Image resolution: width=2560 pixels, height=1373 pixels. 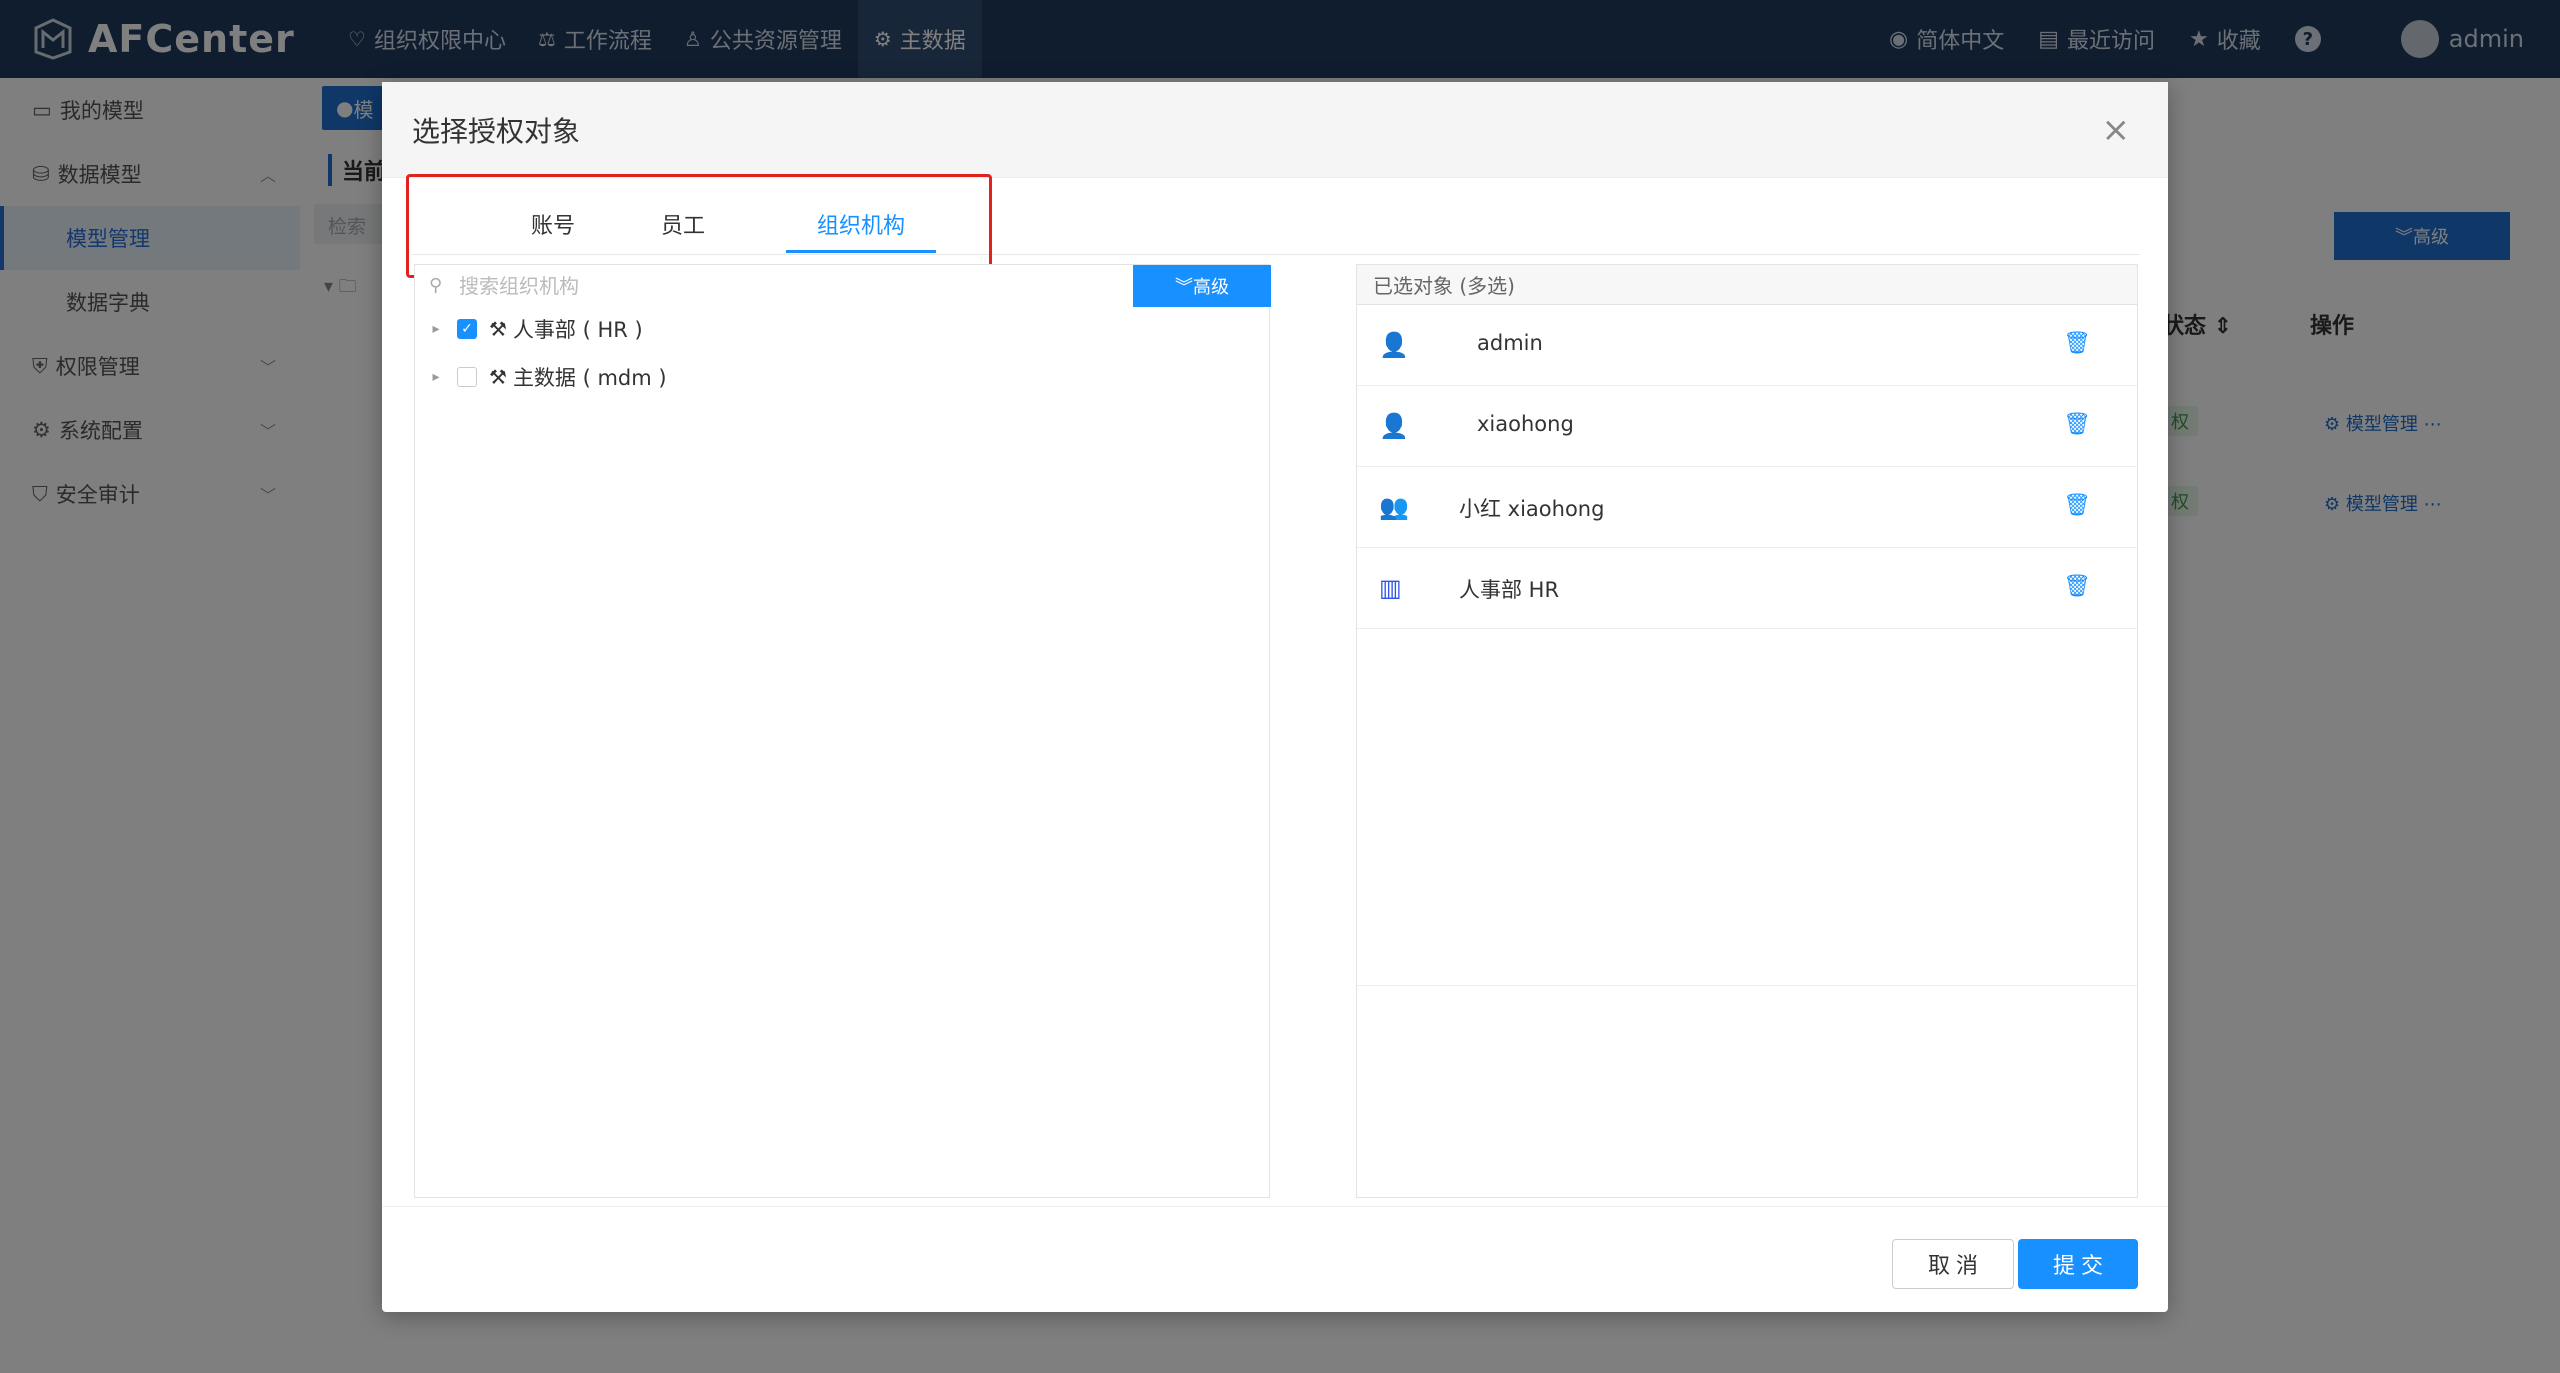 I want to click on selected-item: 👤 xiaohong 🗑, so click(x=1747, y=426).